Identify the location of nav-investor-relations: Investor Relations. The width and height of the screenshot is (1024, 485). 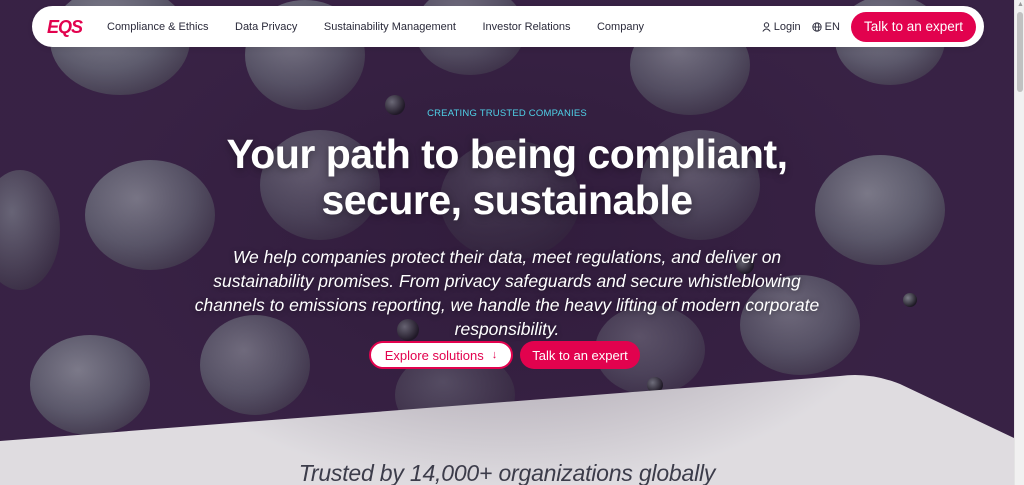
(526, 27).